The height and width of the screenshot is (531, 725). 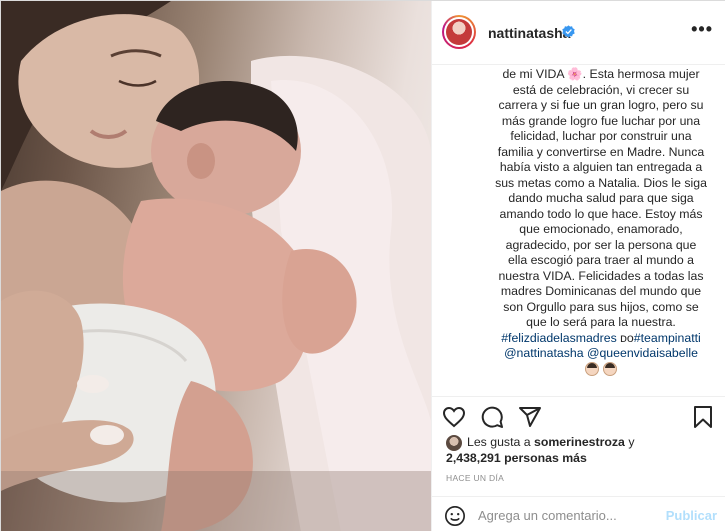 What do you see at coordinates (568, 31) in the screenshot?
I see `verified-badge-icon` at bounding box center [568, 31].